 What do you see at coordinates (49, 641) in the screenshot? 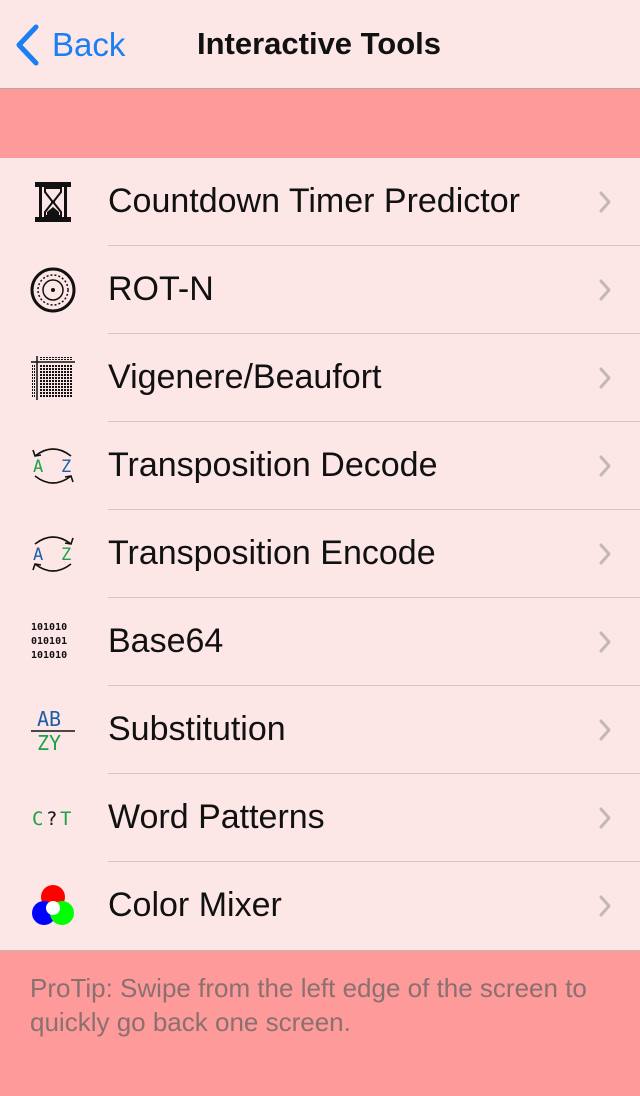
I see `binary-line: 010101` at bounding box center [49, 641].